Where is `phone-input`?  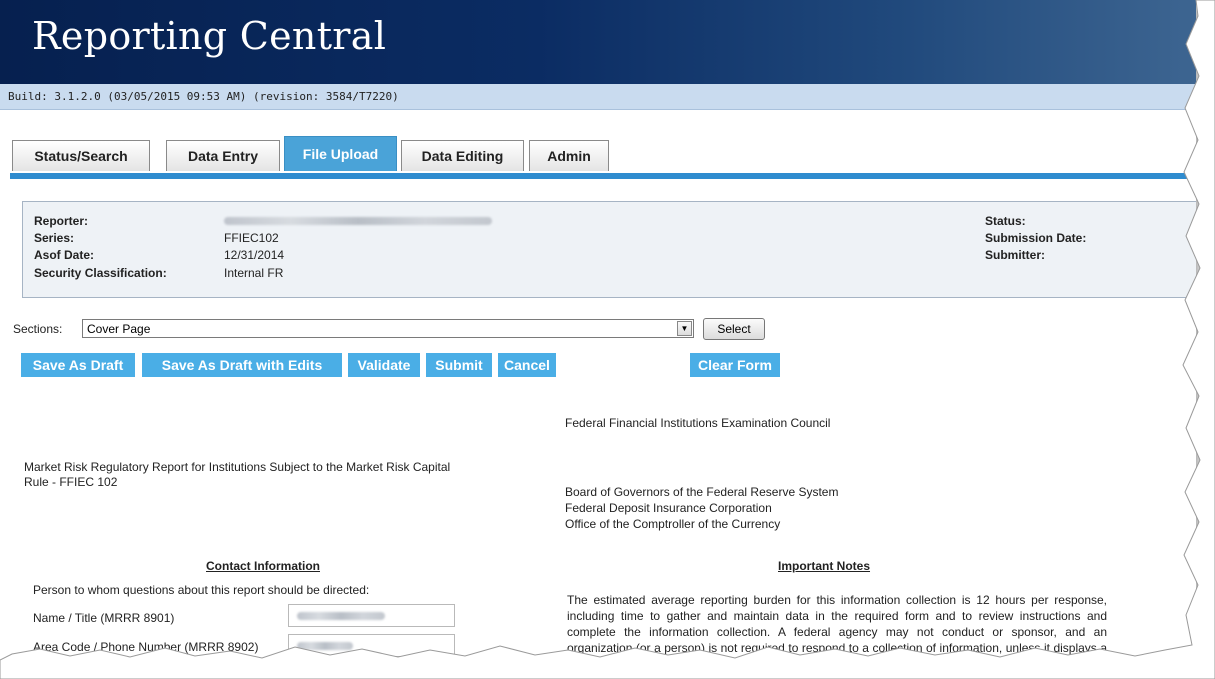
phone-input is located at coordinates (371, 645).